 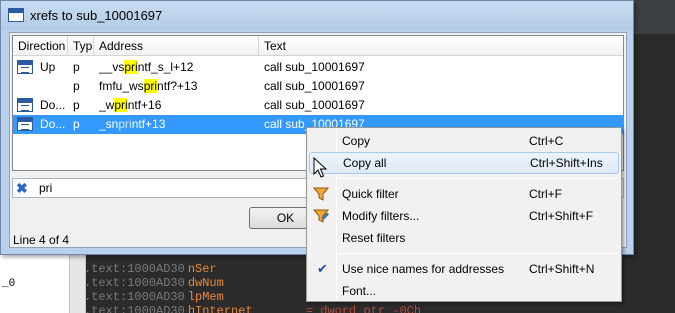 I want to click on close-filter-icon: ✖, so click(x=22, y=188).